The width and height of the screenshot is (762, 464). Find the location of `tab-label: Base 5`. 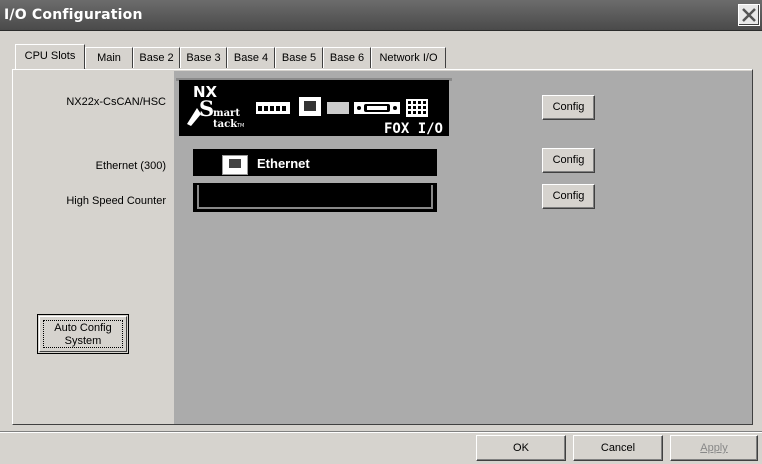

tab-label: Base 5 is located at coordinates (299, 58).